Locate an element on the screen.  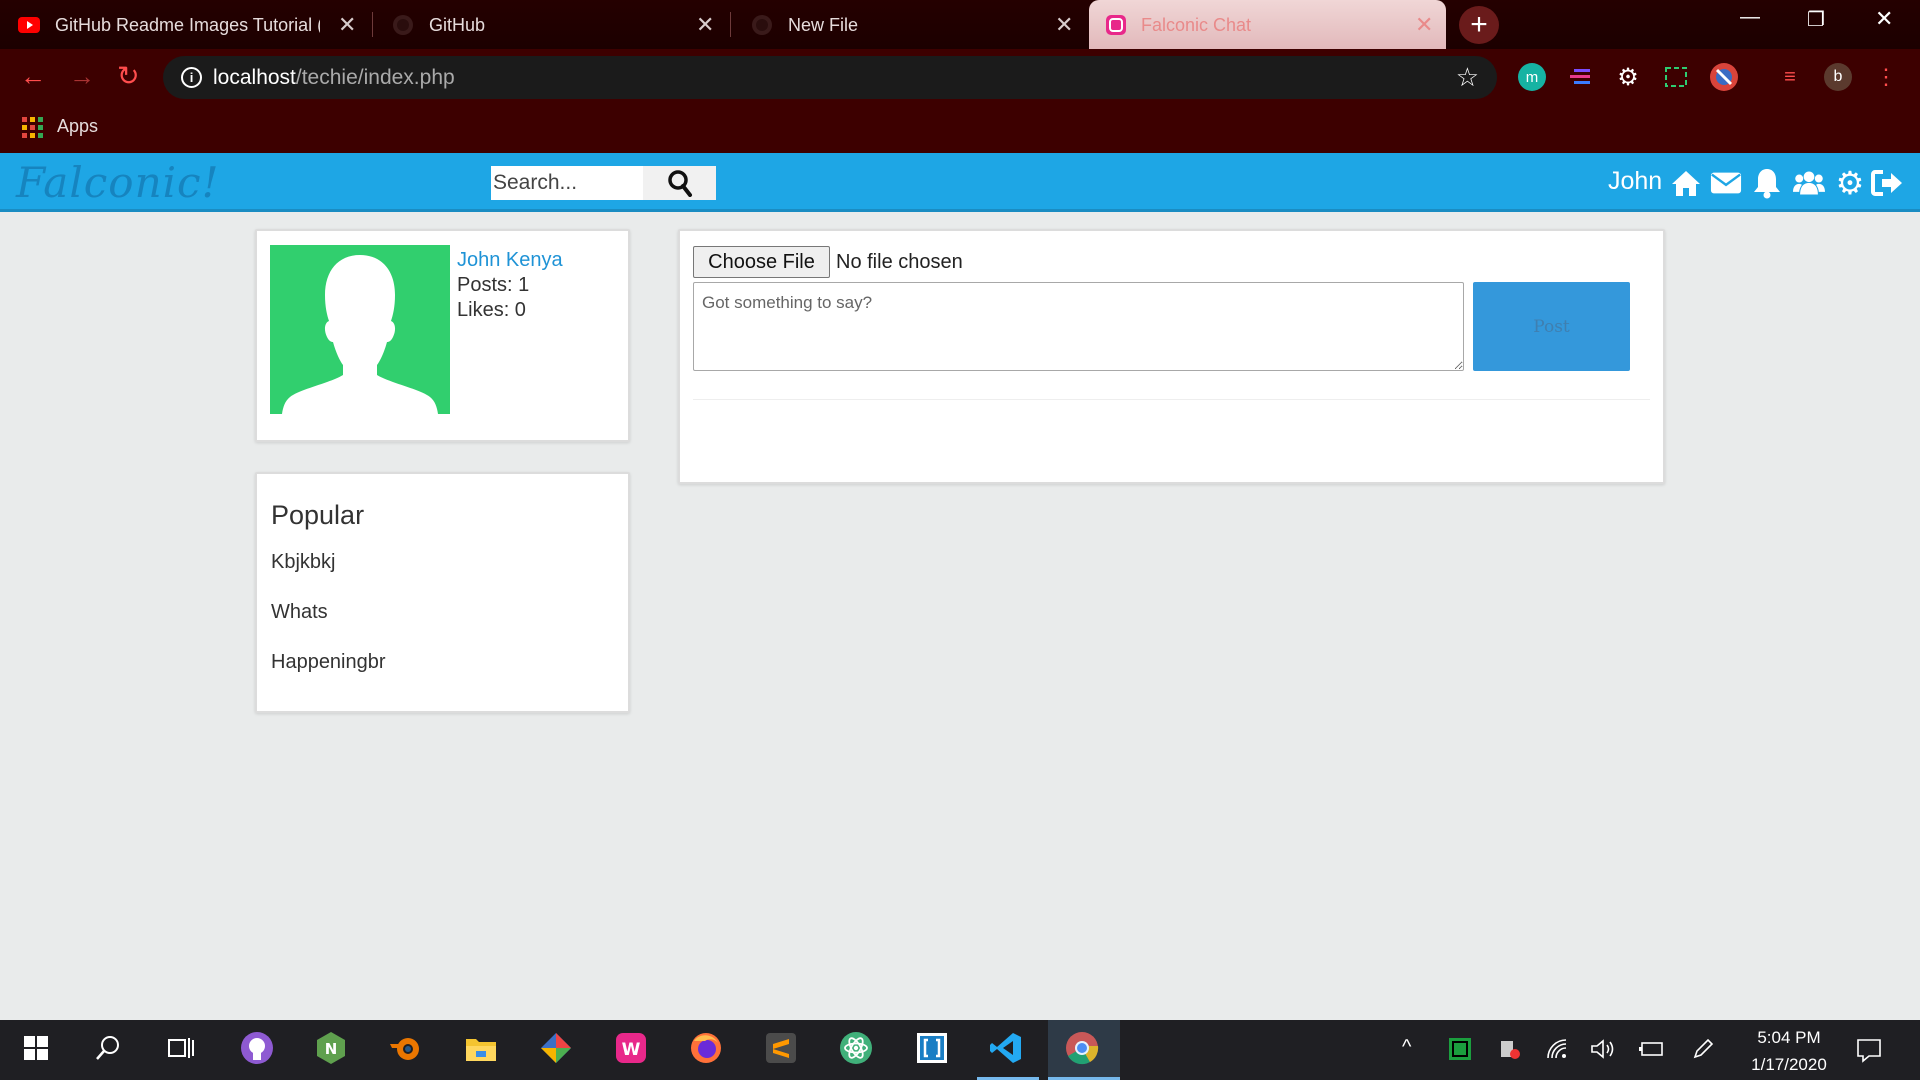
popular-item: Happeningbr is located at coordinates (328, 662).